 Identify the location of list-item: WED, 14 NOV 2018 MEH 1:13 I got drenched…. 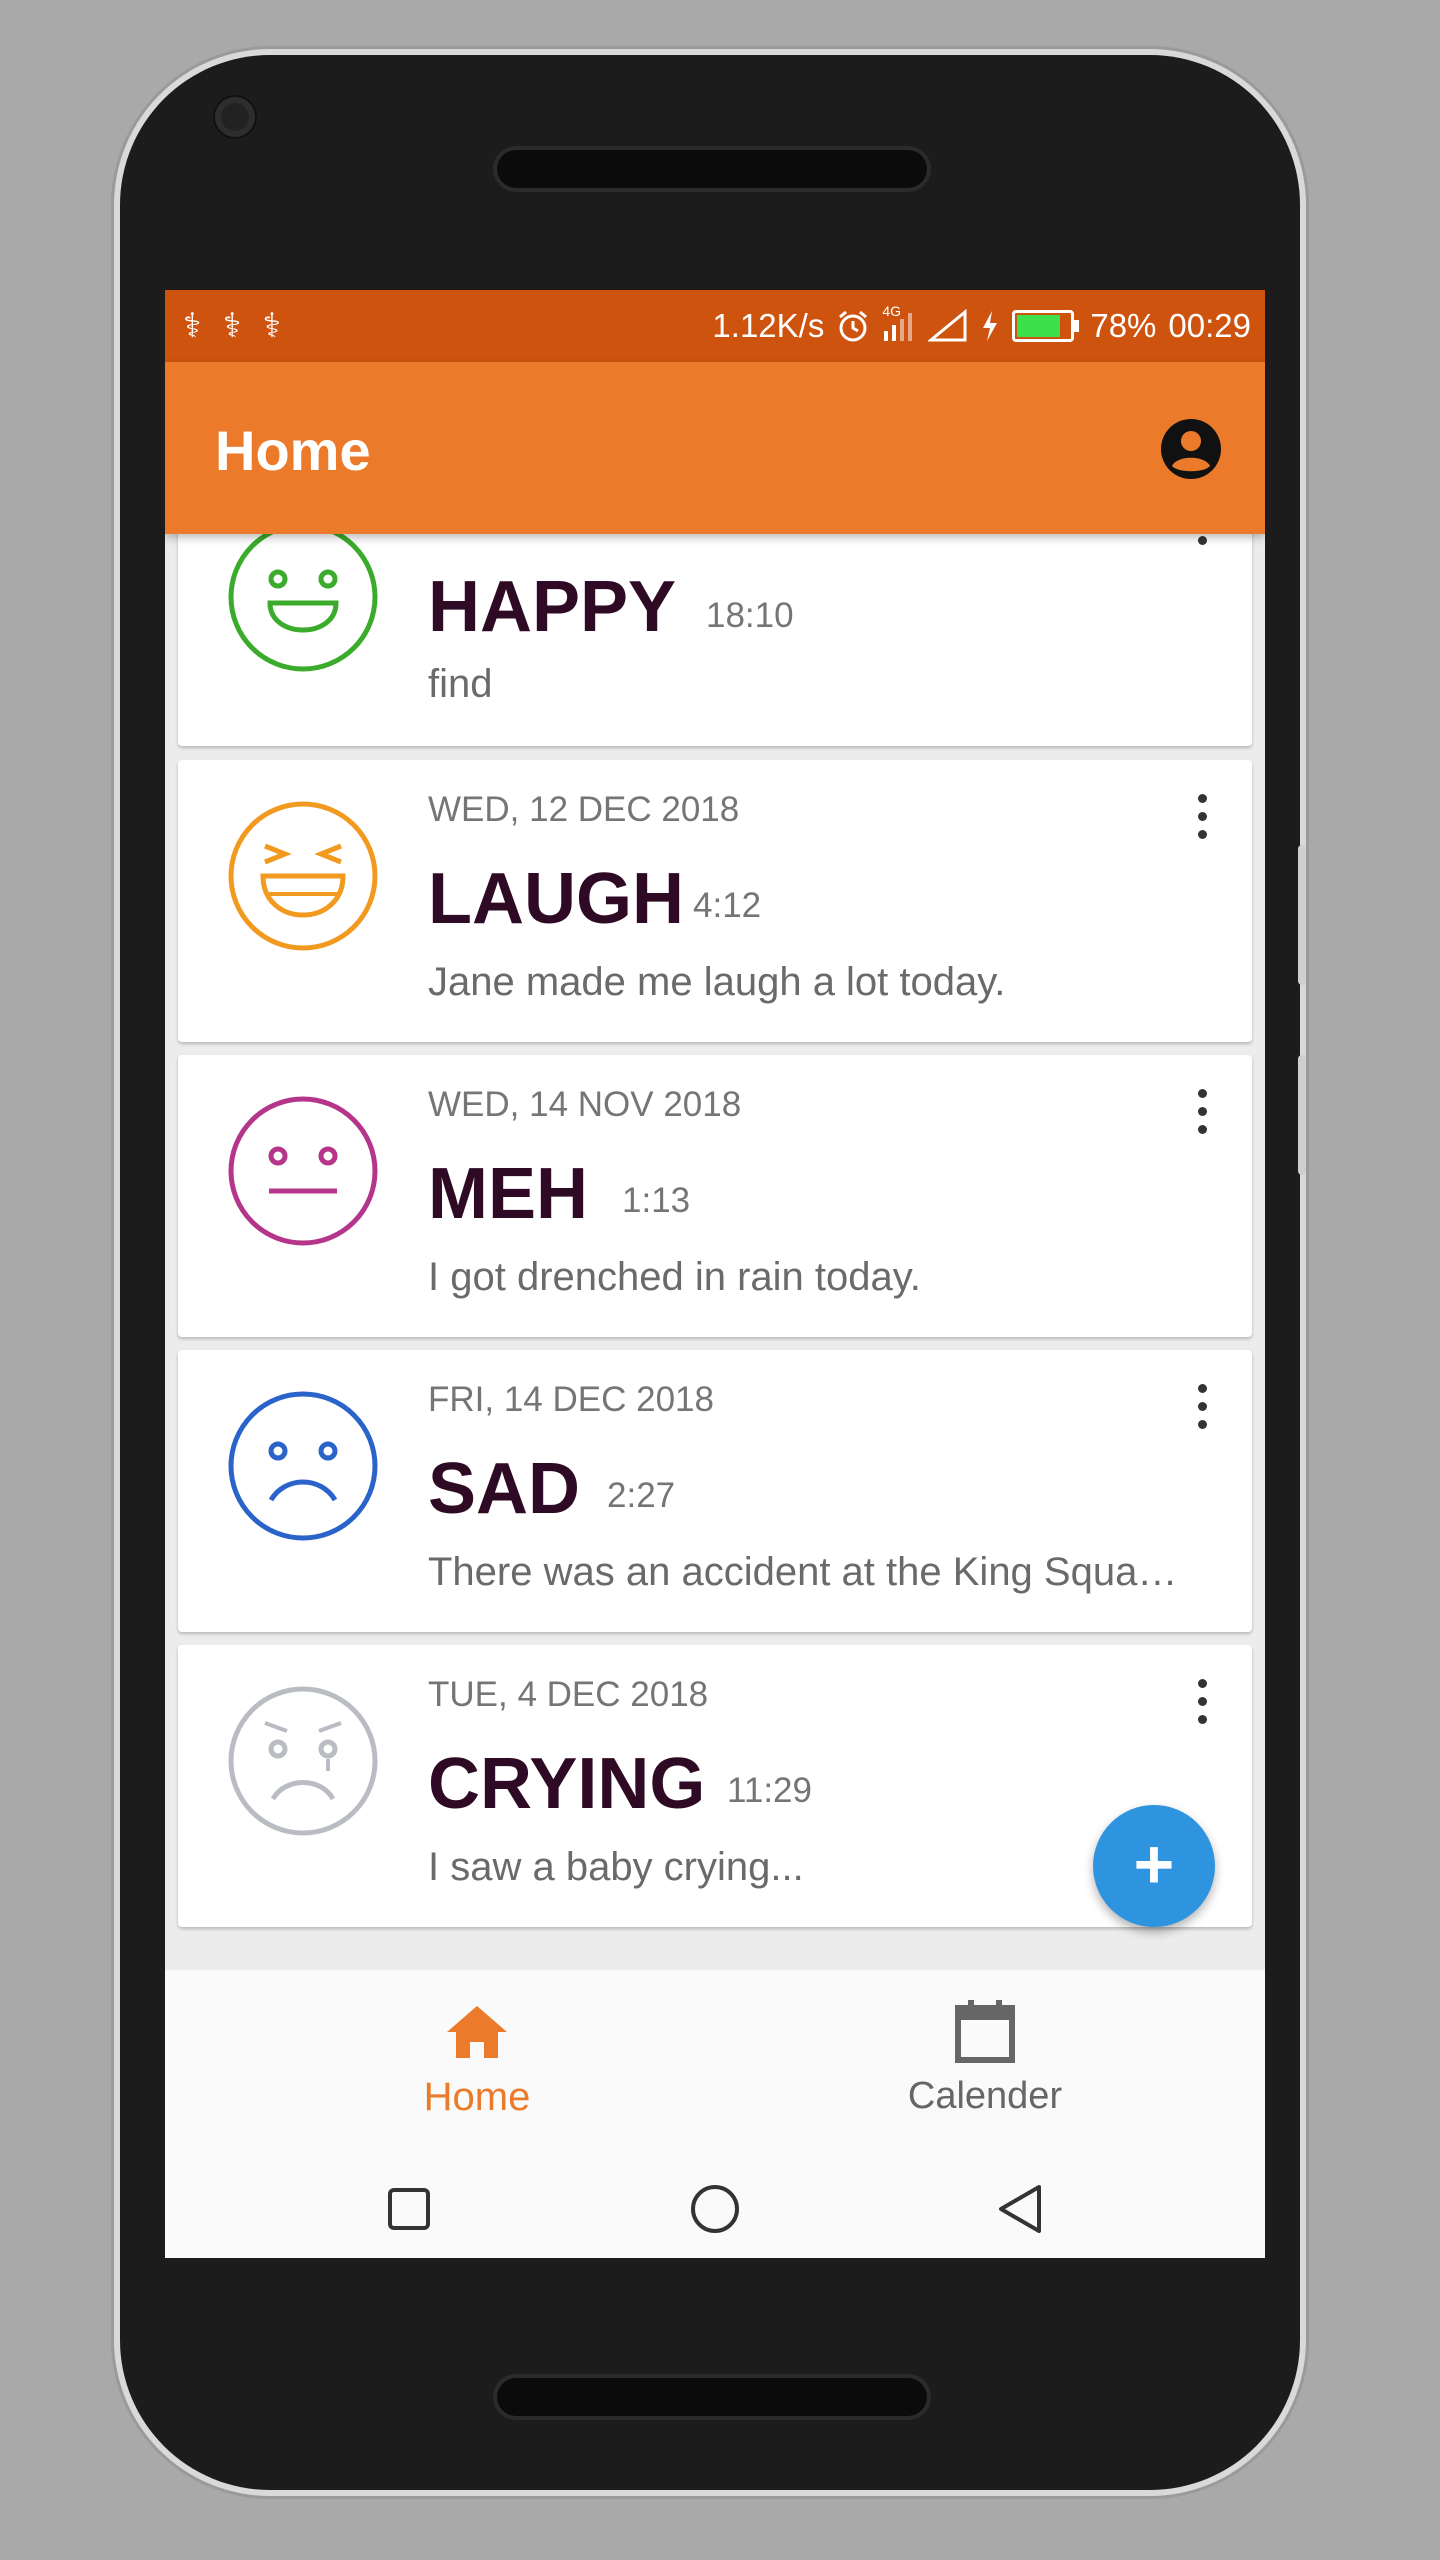
(715, 1196).